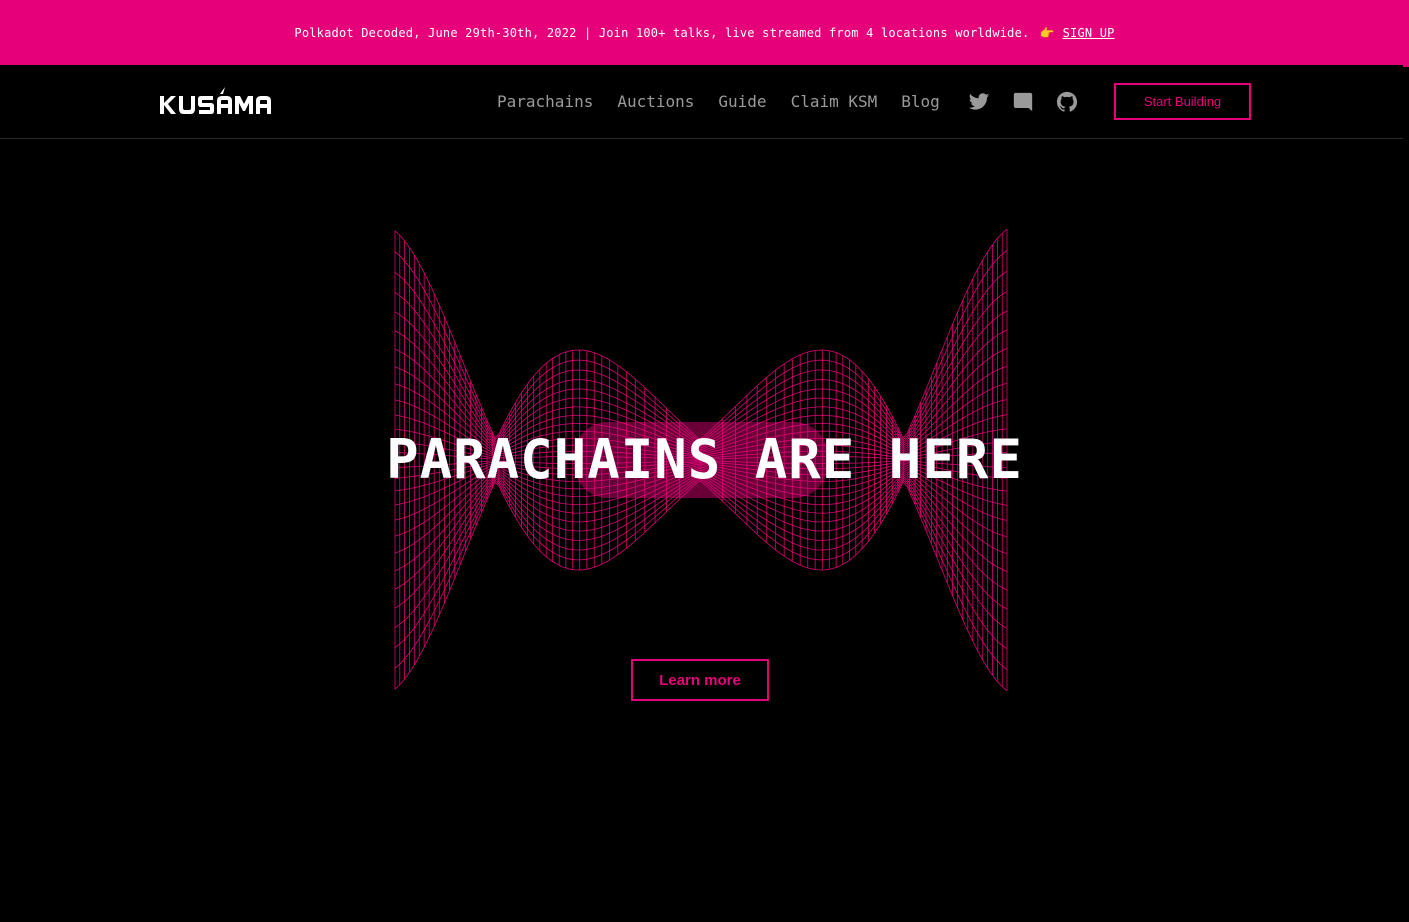 This screenshot has width=1409, height=922. Describe the element at coordinates (1047, 32) in the screenshot. I see `pointing-hand-icon: 👉` at that location.